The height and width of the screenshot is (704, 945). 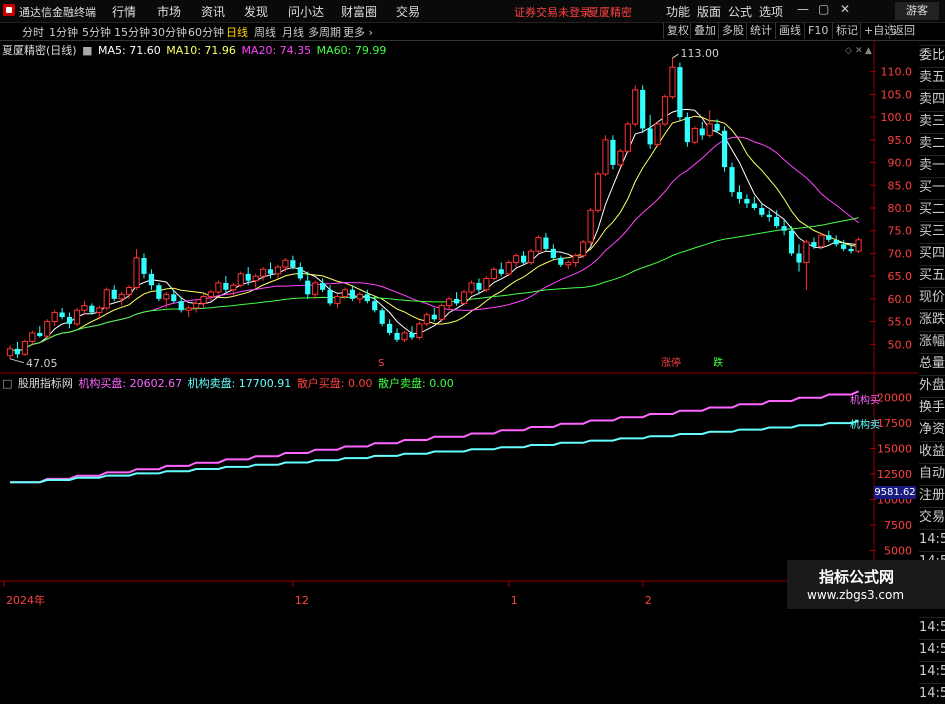 I want to click on menu-item-discover: 发现, so click(x=256, y=11).